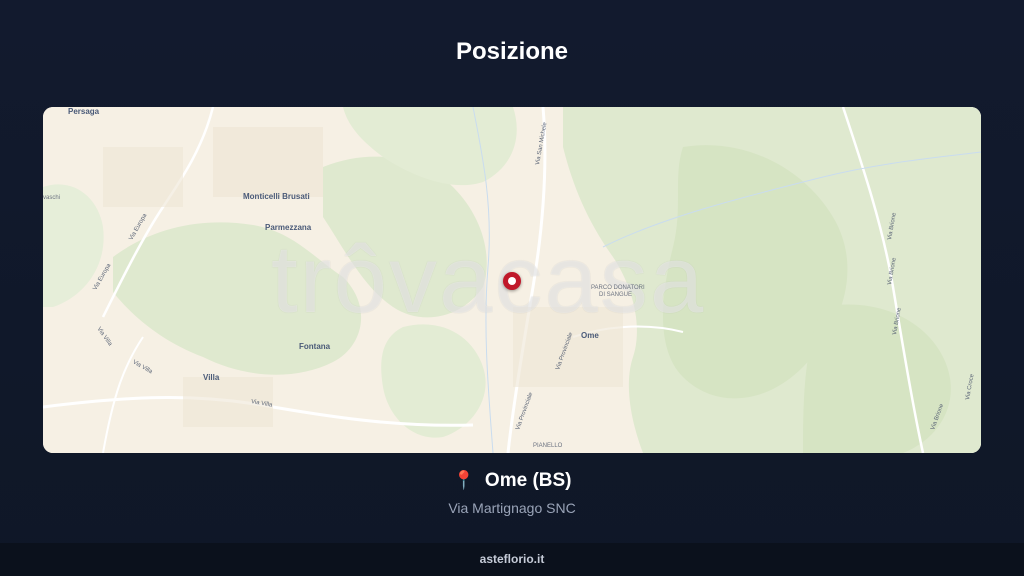  What do you see at coordinates (512, 51) in the screenshot?
I see `page-title: Posizione` at bounding box center [512, 51].